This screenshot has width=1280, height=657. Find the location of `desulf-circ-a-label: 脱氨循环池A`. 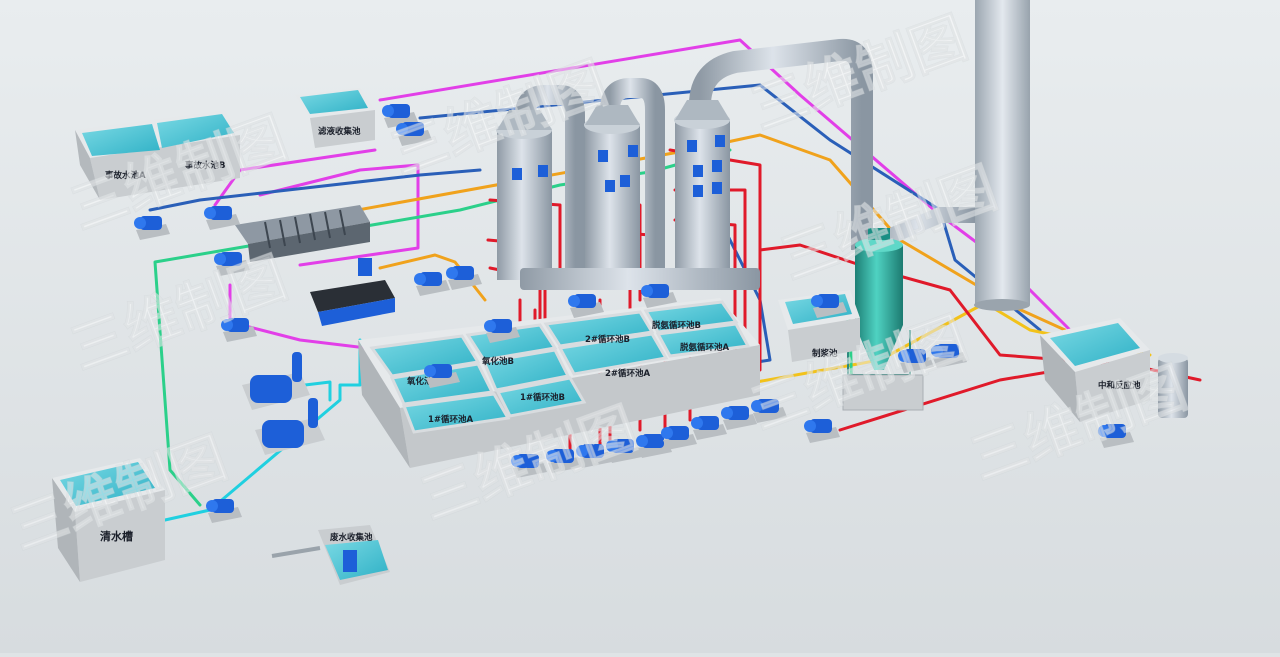

desulf-circ-a-label: 脱氨循环池A is located at coordinates (705, 347).